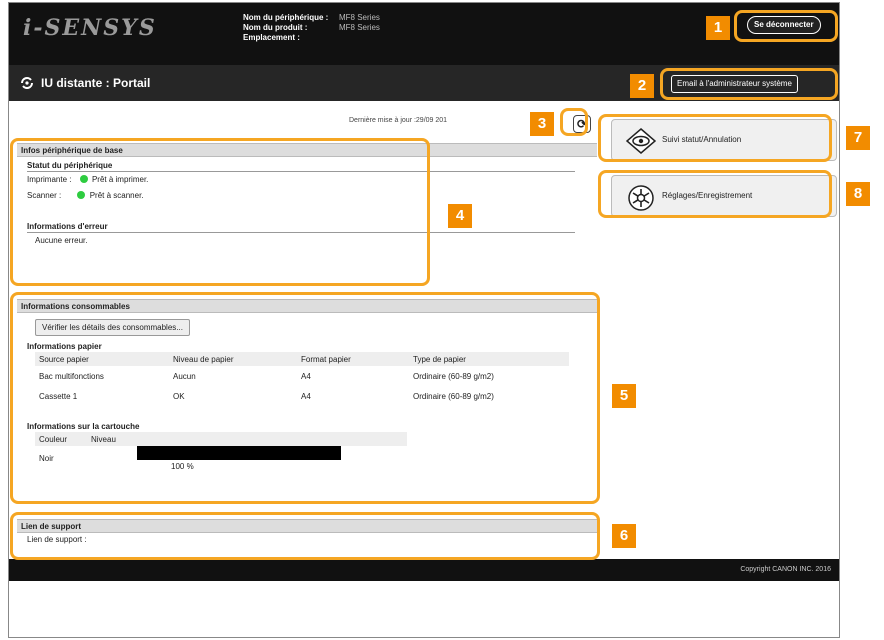  I want to click on device-name-value: MF8 Series, so click(359, 17).